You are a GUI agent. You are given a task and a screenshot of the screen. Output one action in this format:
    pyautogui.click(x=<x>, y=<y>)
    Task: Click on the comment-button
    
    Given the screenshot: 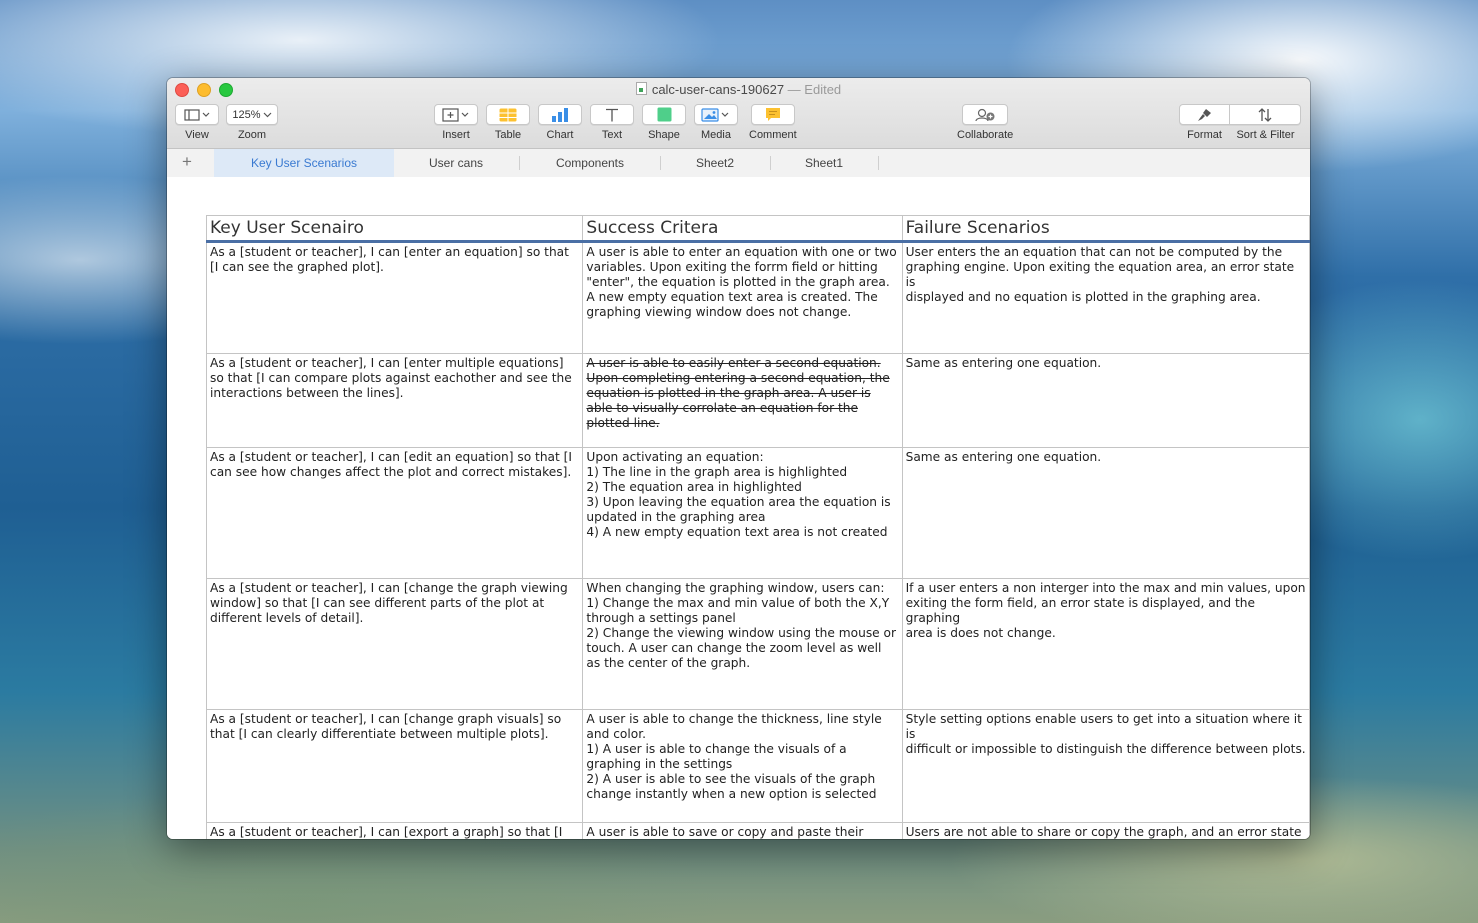 What is the action you would take?
    pyautogui.click(x=772, y=114)
    